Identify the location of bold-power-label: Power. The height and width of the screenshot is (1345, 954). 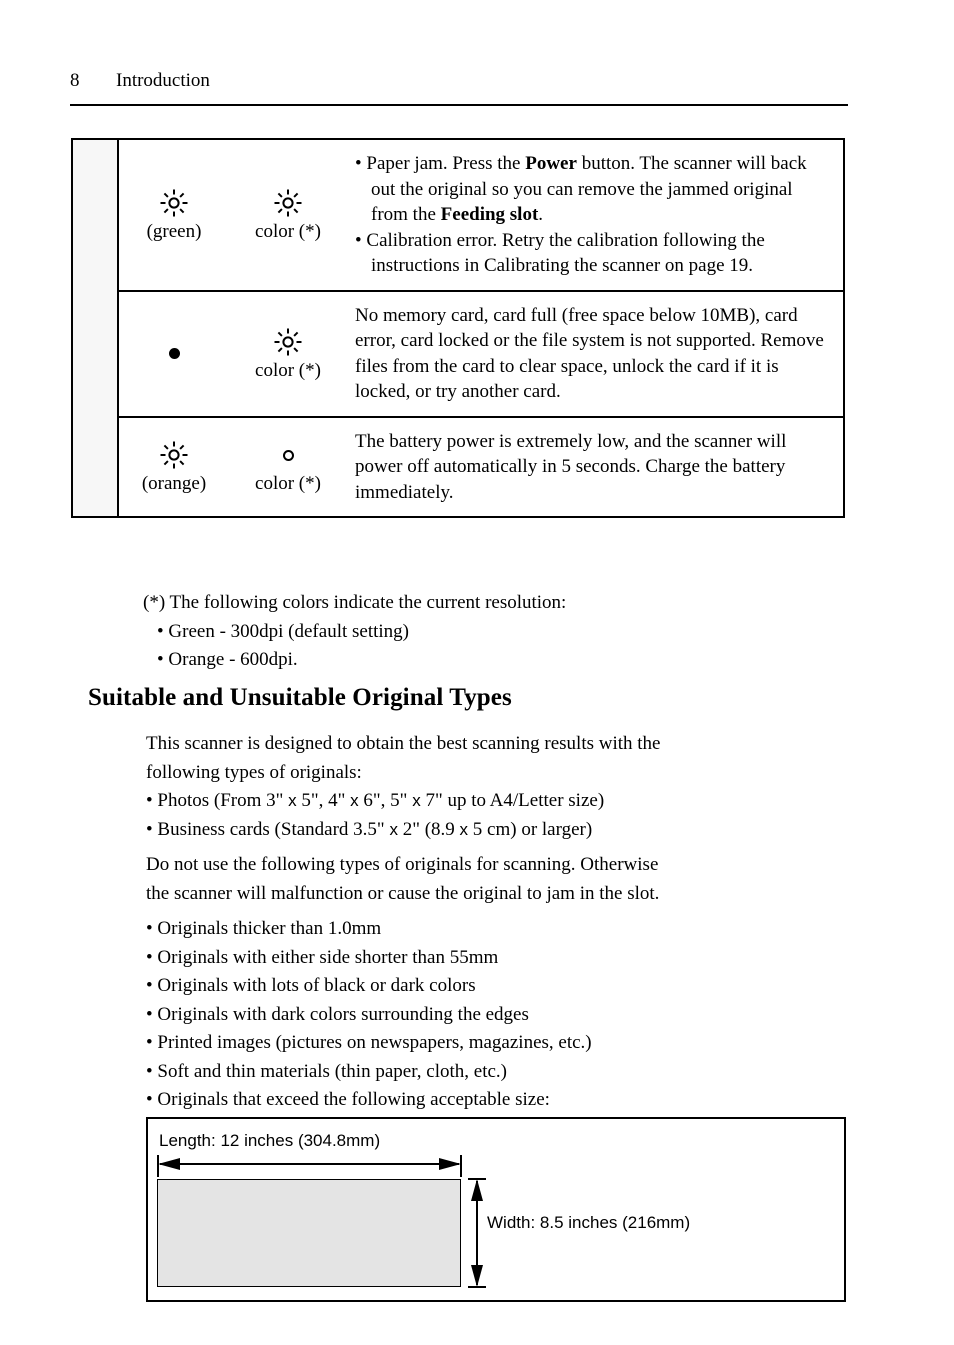
(551, 163).